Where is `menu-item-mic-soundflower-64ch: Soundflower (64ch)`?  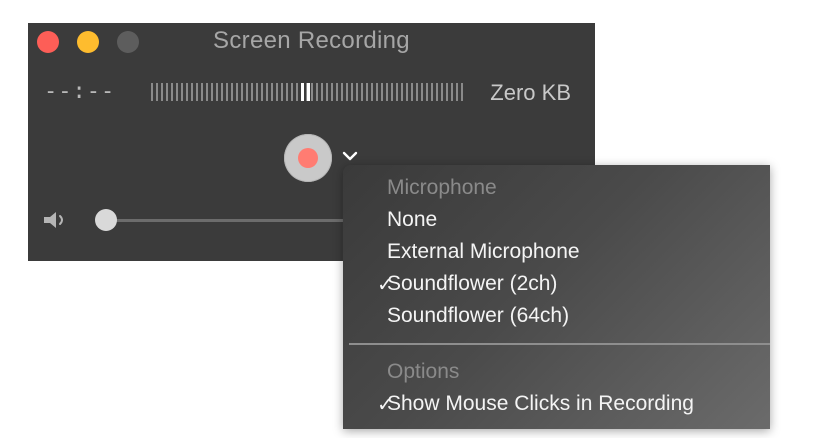
menu-item-mic-soundflower-64ch: Soundflower (64ch) is located at coordinates (478, 316).